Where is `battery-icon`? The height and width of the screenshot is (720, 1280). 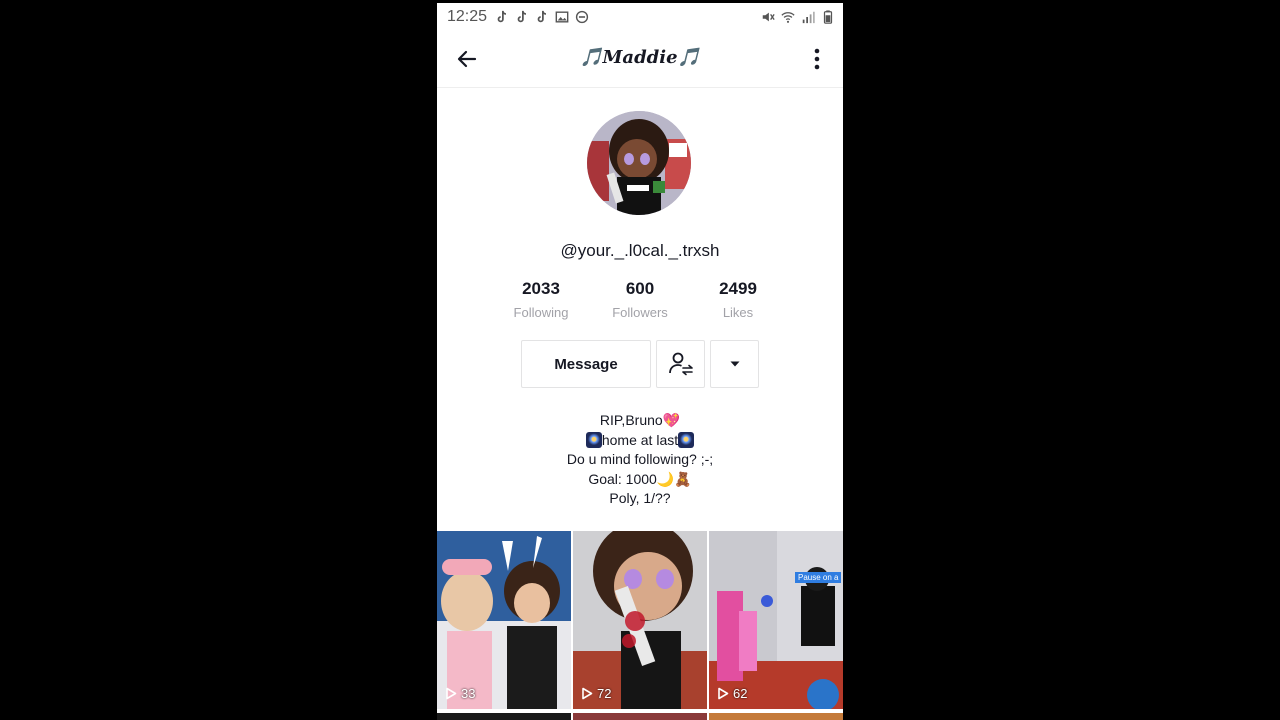
battery-icon is located at coordinates (828, 17).